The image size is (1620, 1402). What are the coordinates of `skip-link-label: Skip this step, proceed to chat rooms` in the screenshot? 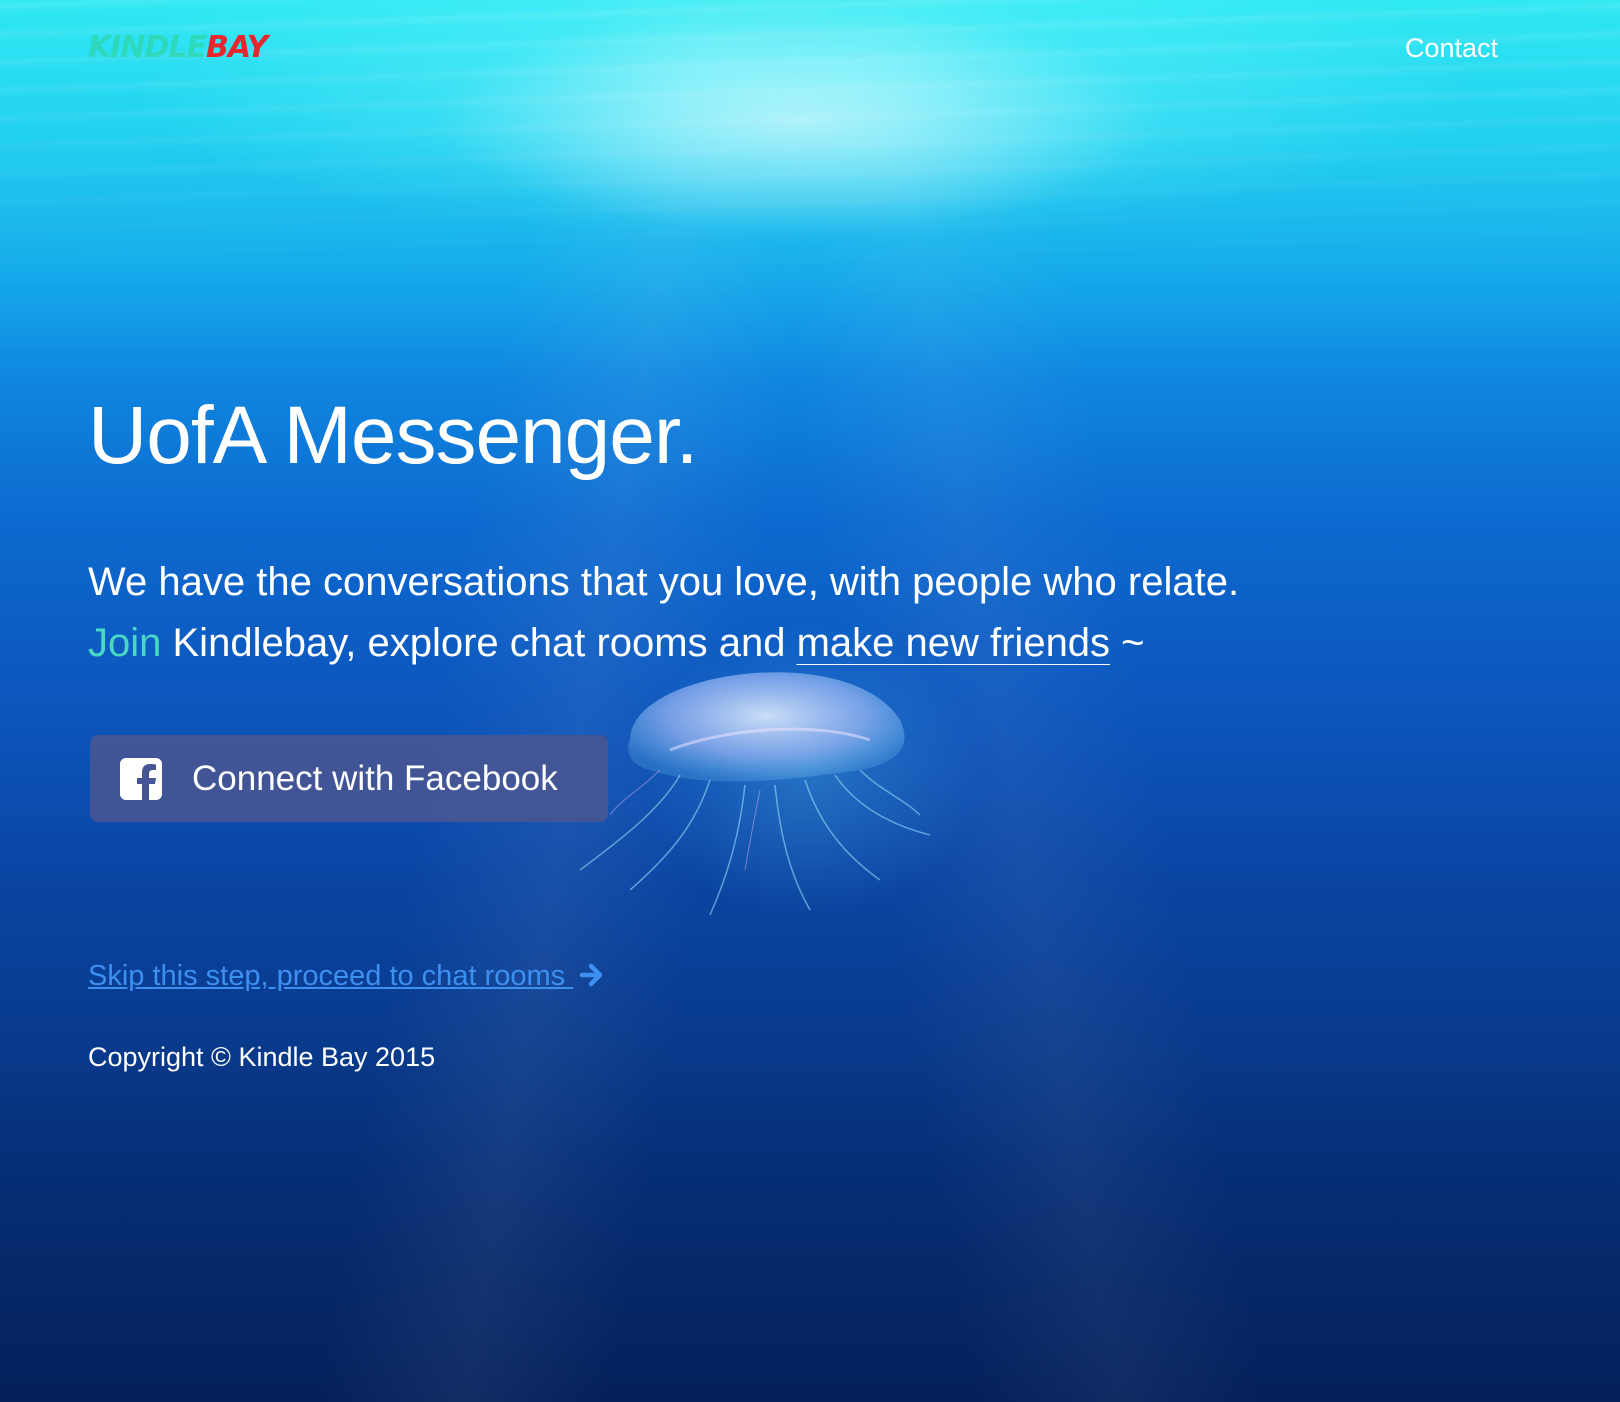 It's located at (327, 976).